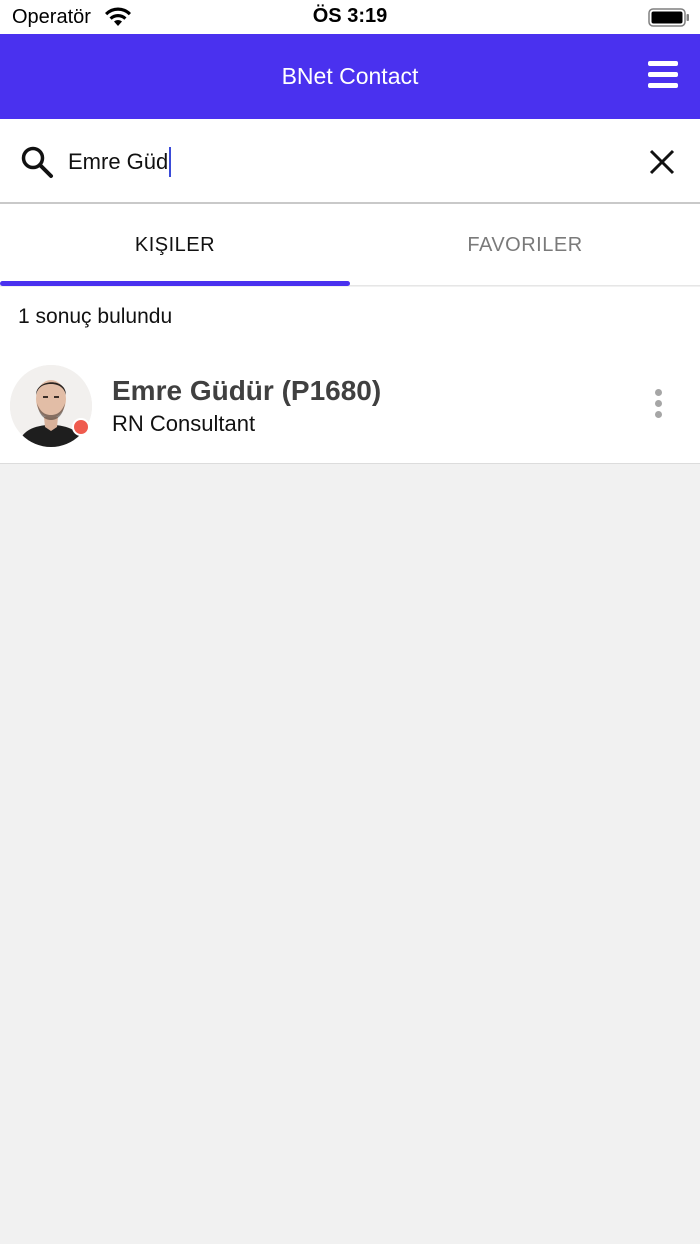 The width and height of the screenshot is (700, 1244). What do you see at coordinates (175, 283) in the screenshot?
I see `tab-active-indicator` at bounding box center [175, 283].